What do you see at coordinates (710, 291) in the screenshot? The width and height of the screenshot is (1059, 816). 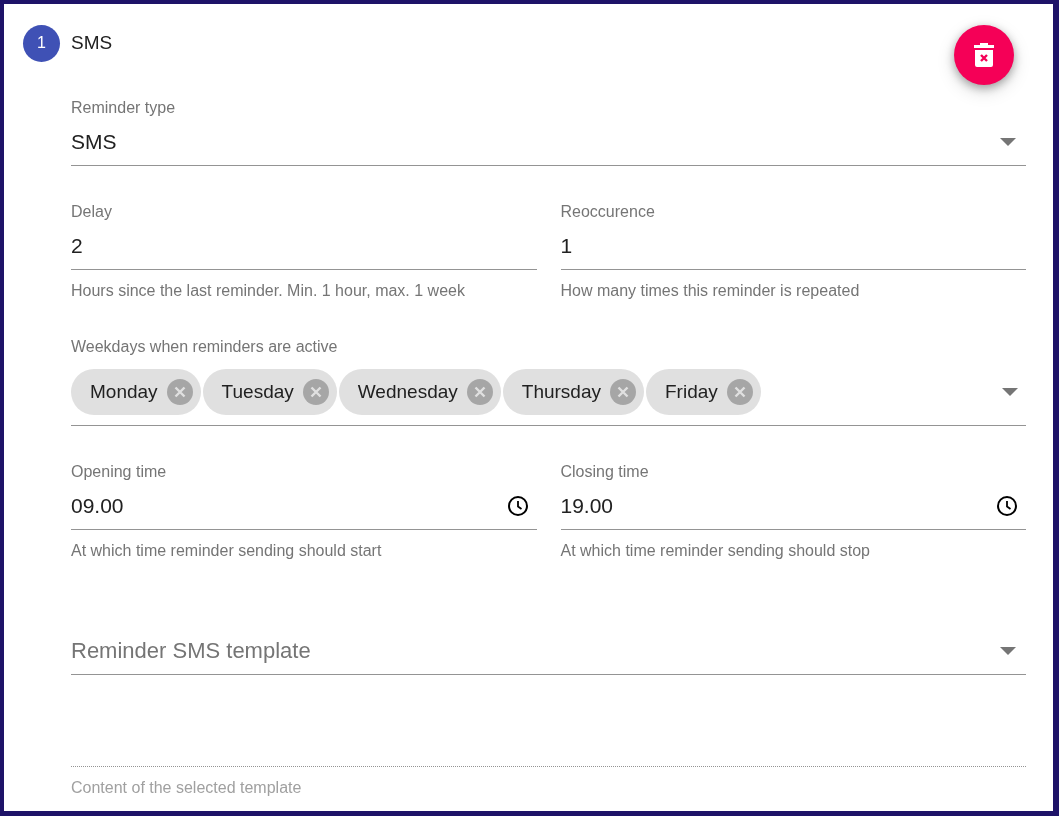 I see `helper-text: How many times this reminder is repeated` at bounding box center [710, 291].